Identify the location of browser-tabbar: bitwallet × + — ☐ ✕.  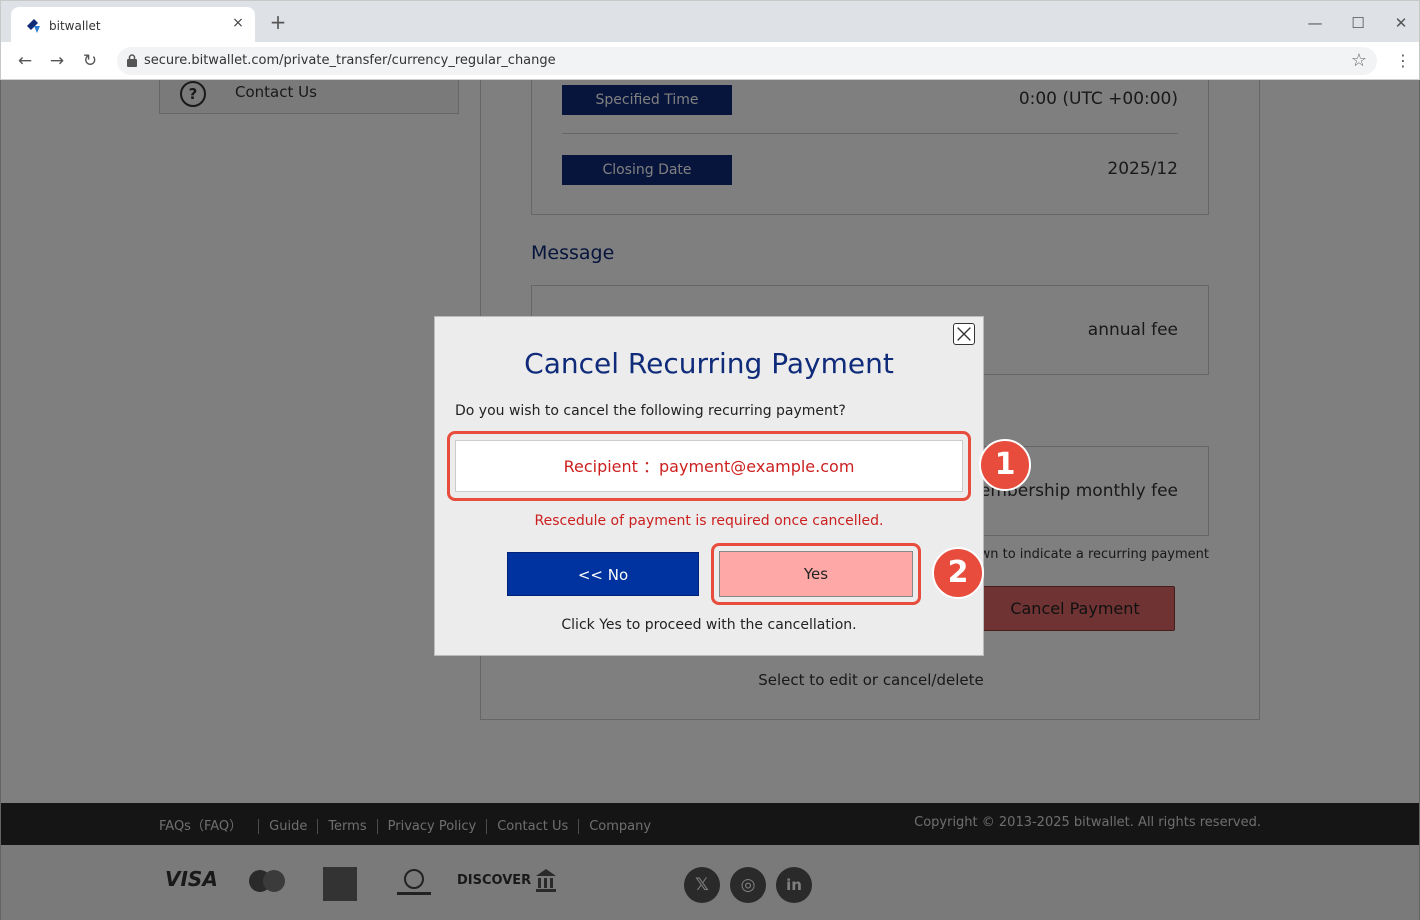
(710, 21).